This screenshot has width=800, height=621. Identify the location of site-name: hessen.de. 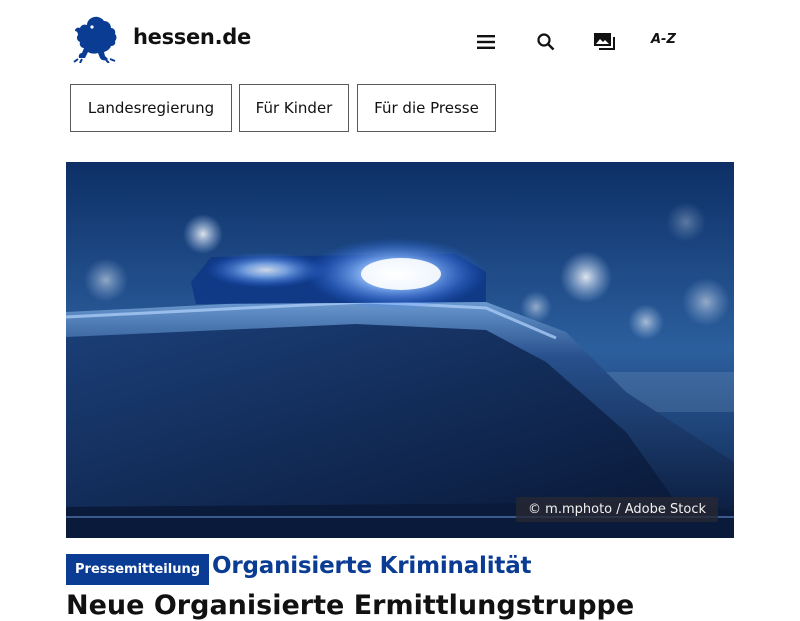
(192, 37).